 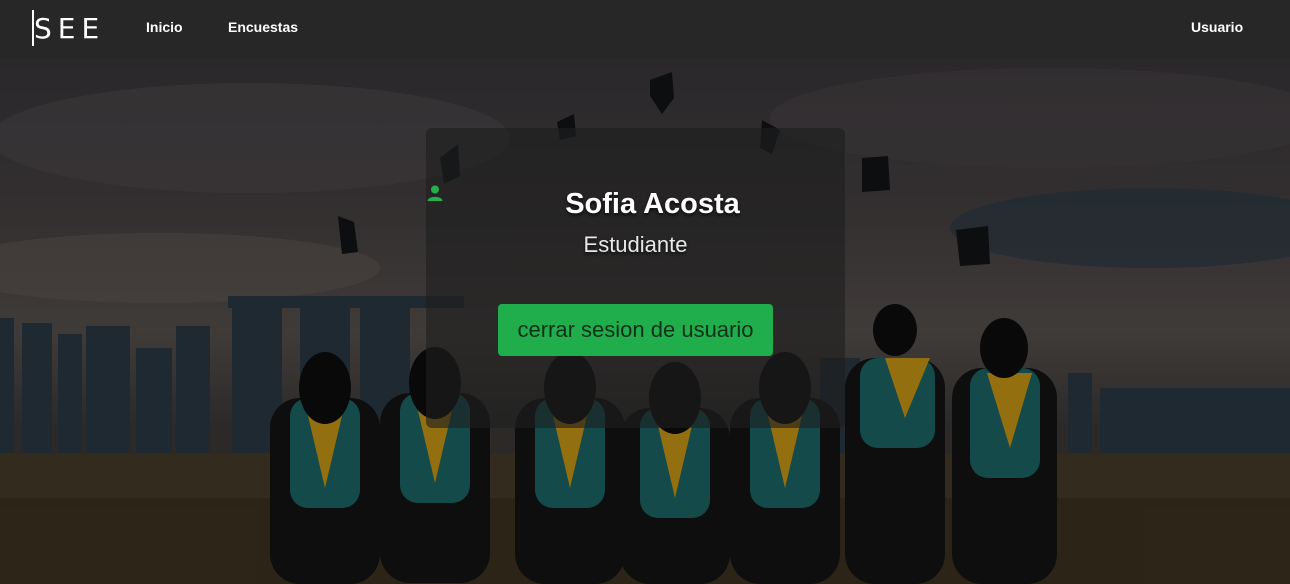 I want to click on nav-link-encuestas: Encuestas, so click(x=263, y=27).